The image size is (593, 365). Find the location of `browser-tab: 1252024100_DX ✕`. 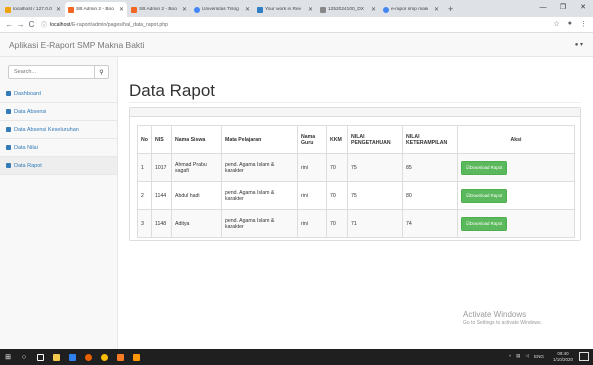

browser-tab: 1252024100_DX ✕ is located at coordinates (348, 9).